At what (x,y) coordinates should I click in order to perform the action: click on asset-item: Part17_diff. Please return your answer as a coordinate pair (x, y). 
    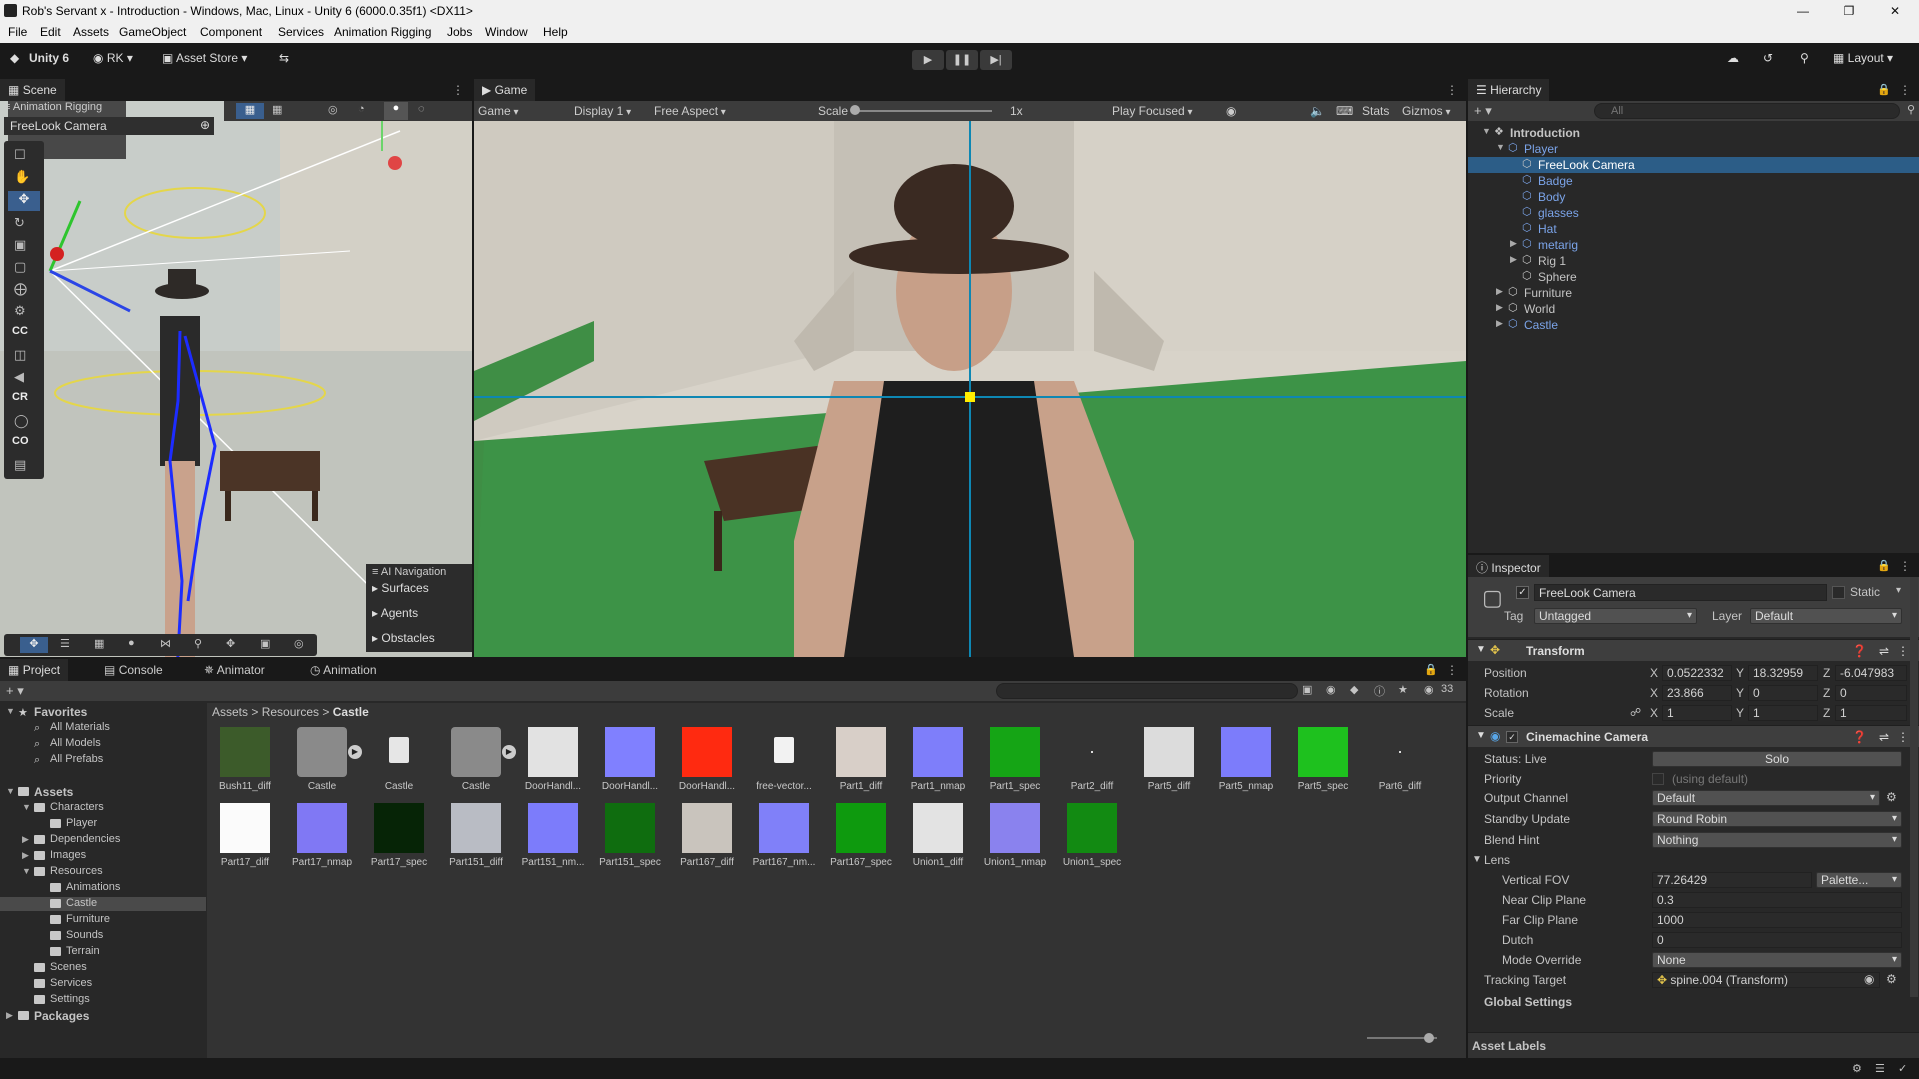
    Looking at the image, I should click on (245, 835).